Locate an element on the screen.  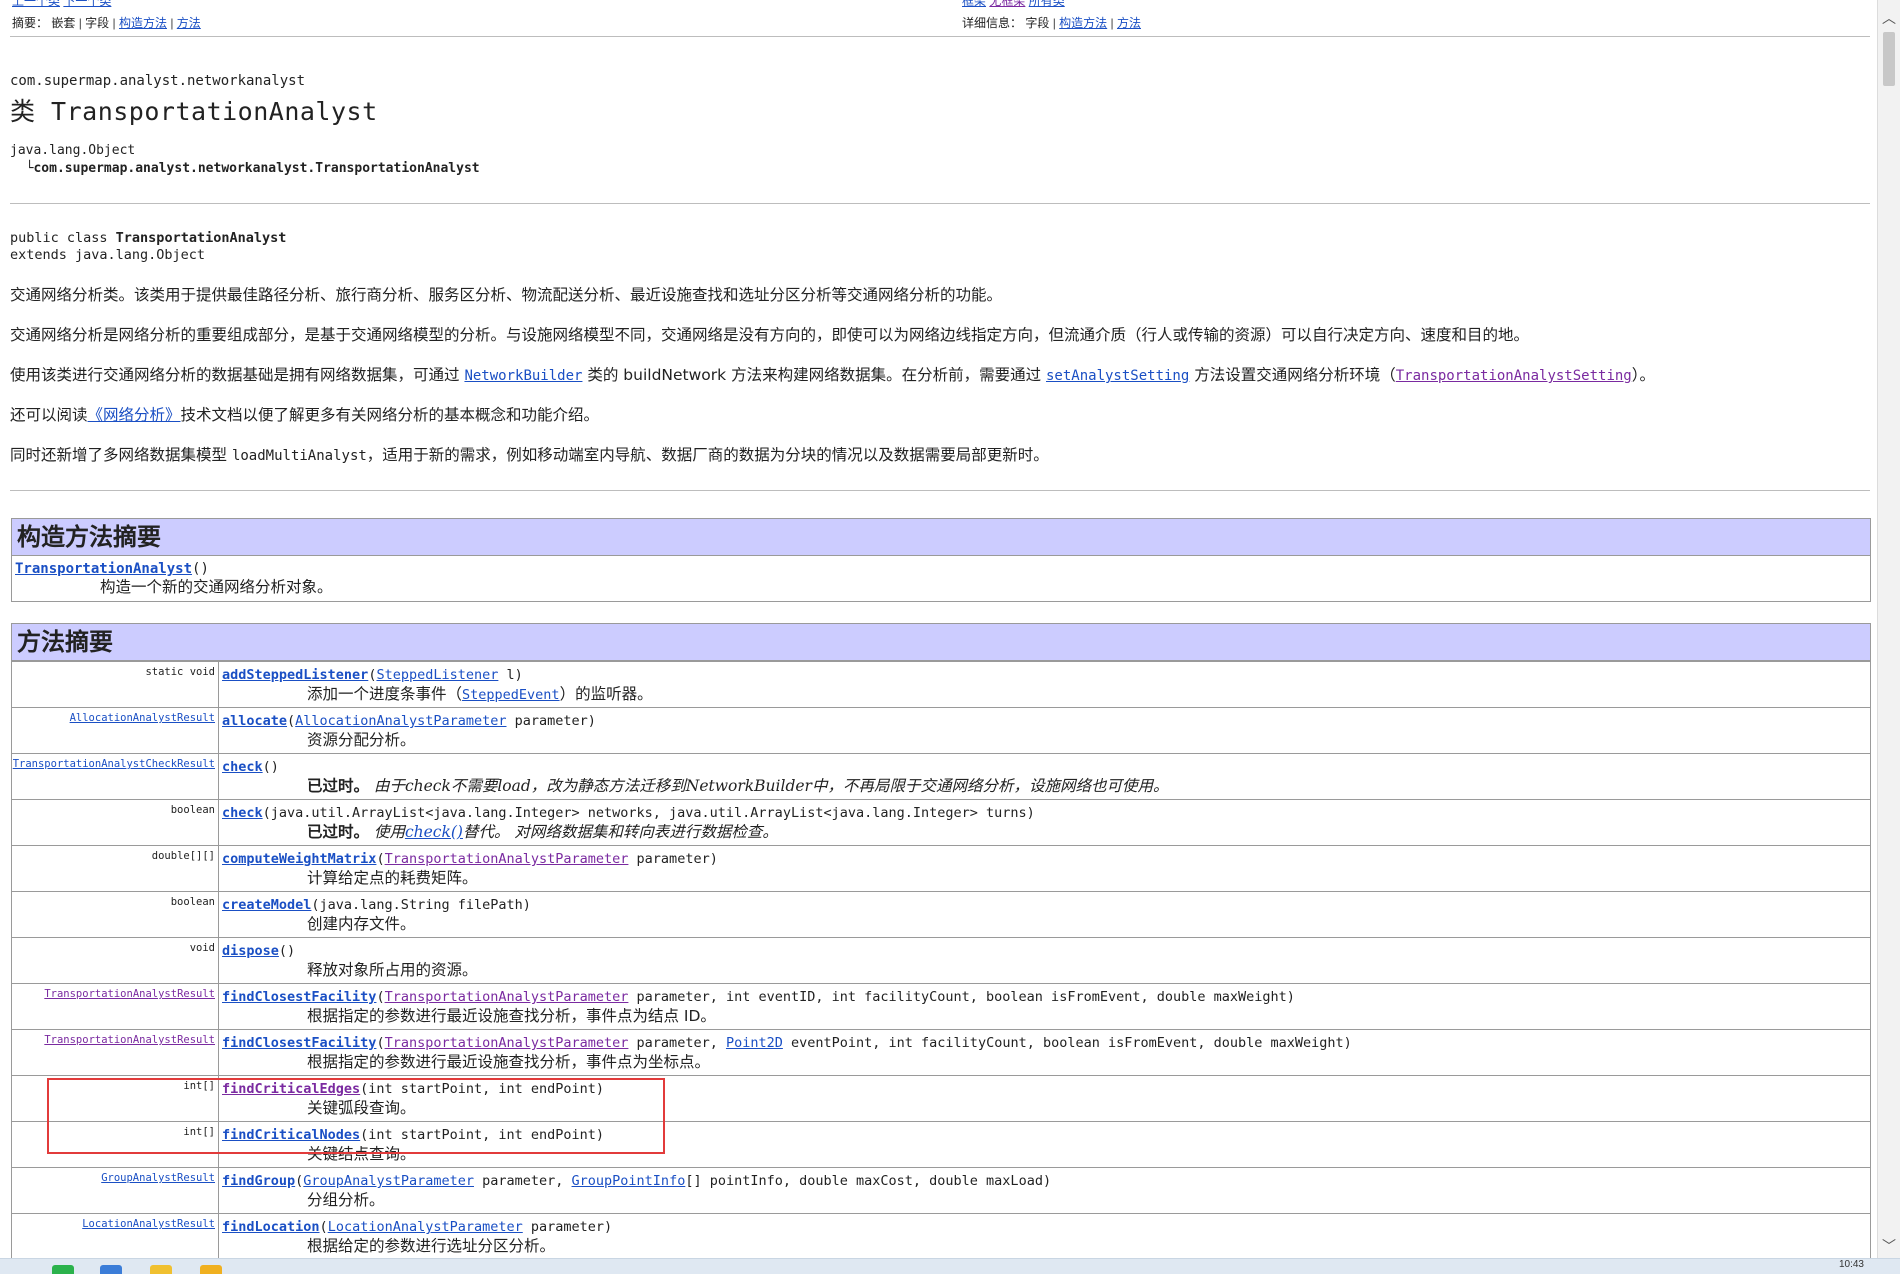
steppedevent-link: SteppedEvent is located at coordinates (511, 695).